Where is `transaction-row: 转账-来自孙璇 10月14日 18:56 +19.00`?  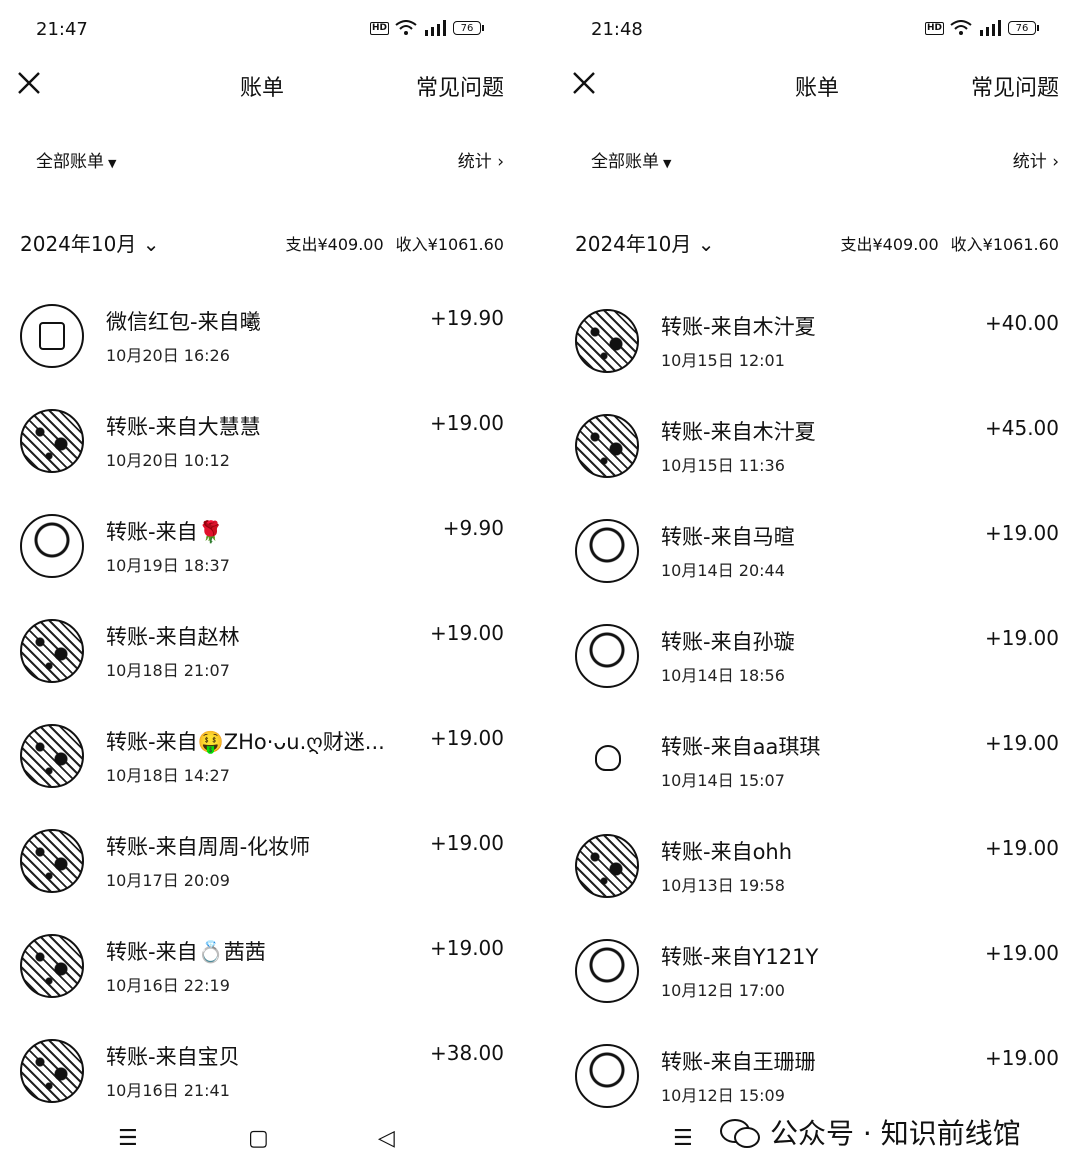
transaction-row: 转账-来自孙璇 10月14日 18:56 +19.00 is located at coordinates (817, 669).